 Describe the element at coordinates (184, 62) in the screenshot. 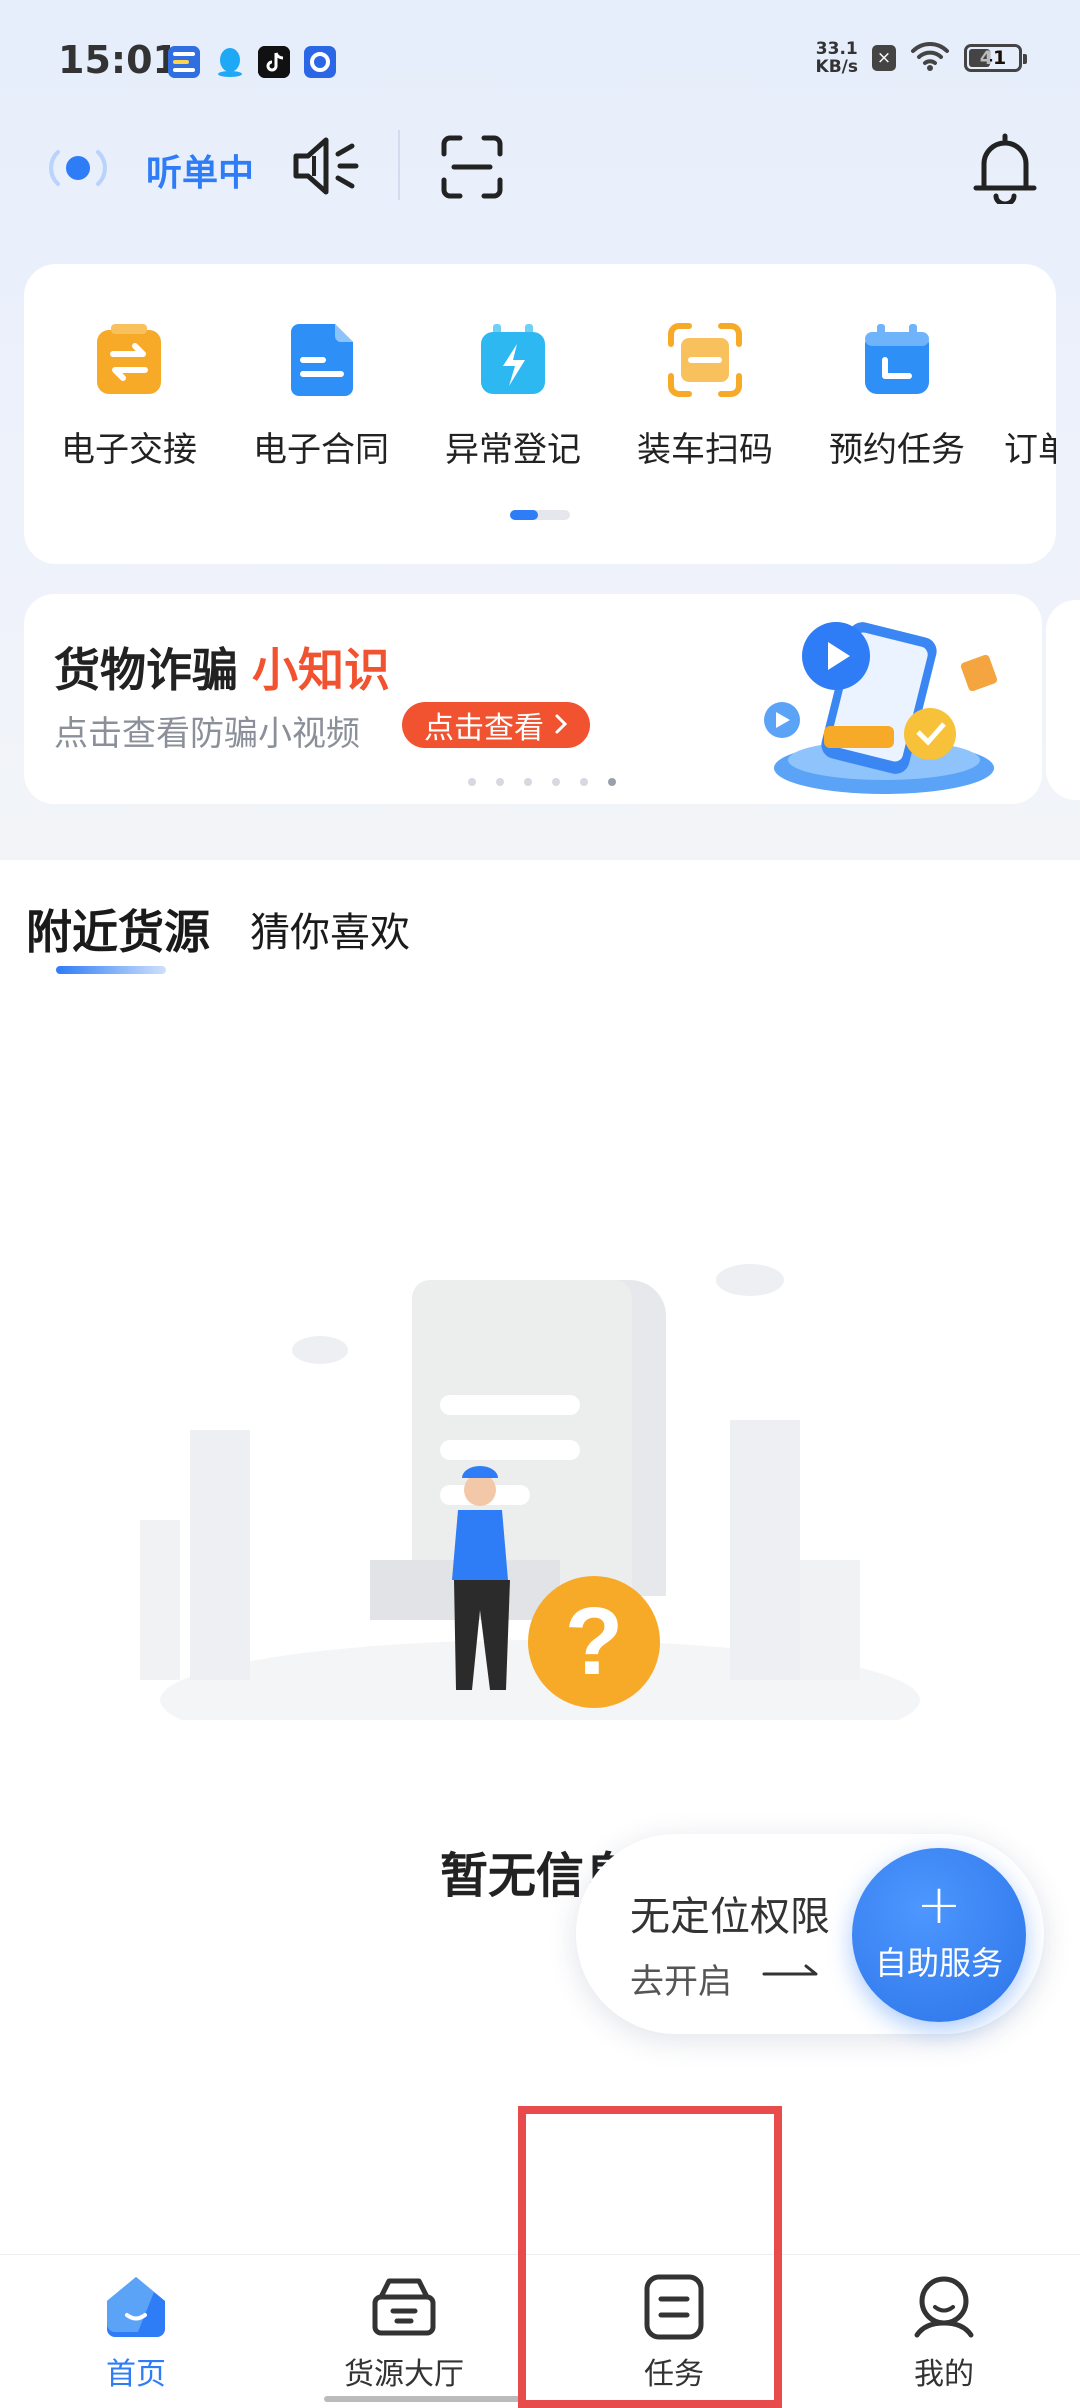

I see `app-a-icon` at that location.